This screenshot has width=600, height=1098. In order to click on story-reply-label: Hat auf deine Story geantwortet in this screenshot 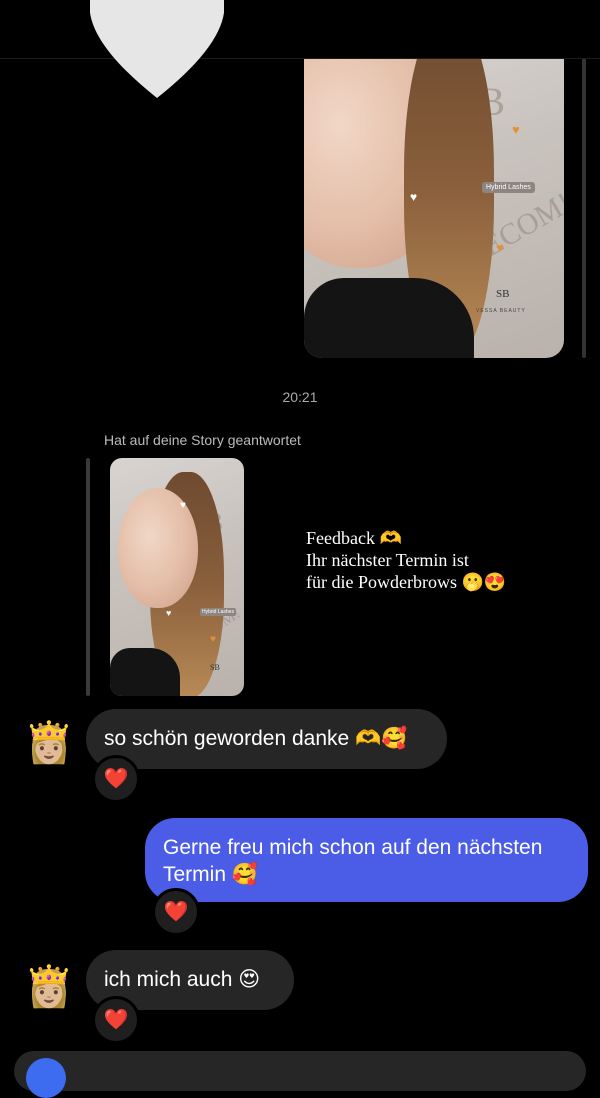, I will do `click(202, 440)`.